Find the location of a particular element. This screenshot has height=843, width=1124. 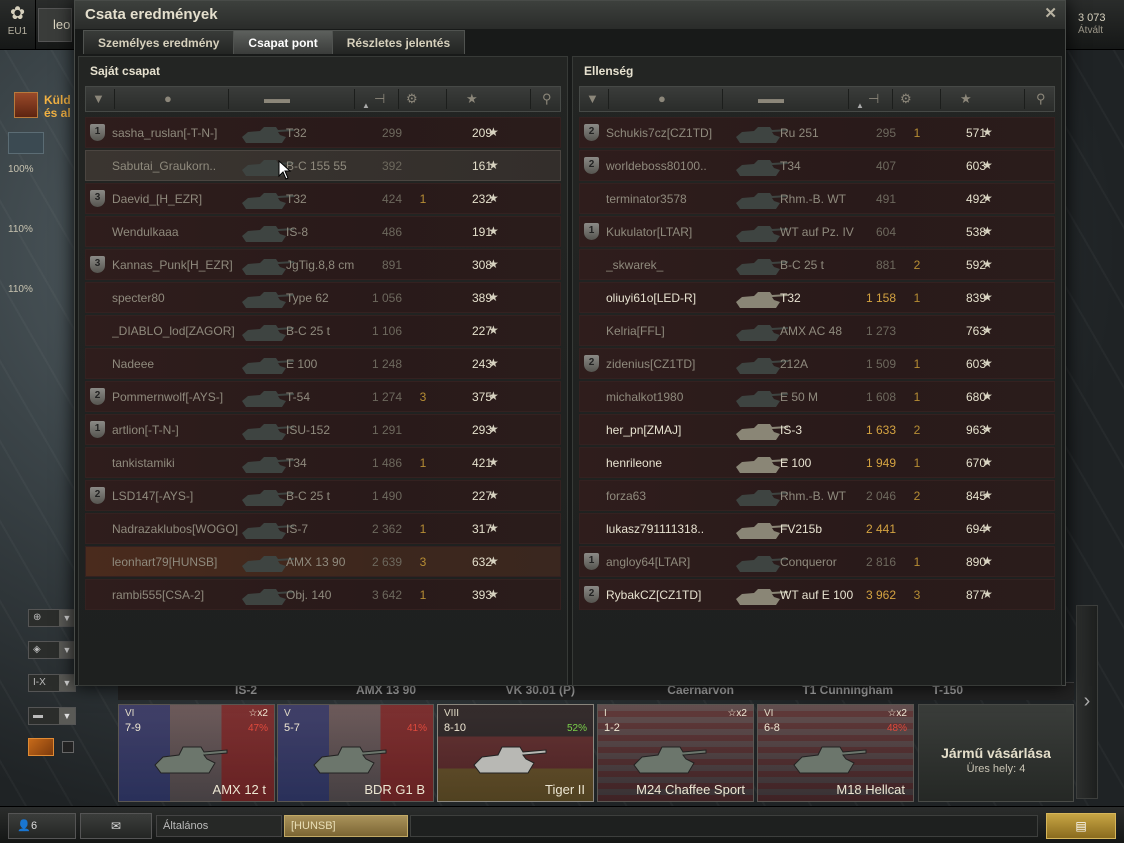

player-row: Wendulkaaa IS-8 486 191 ★ is located at coordinates (323, 231).